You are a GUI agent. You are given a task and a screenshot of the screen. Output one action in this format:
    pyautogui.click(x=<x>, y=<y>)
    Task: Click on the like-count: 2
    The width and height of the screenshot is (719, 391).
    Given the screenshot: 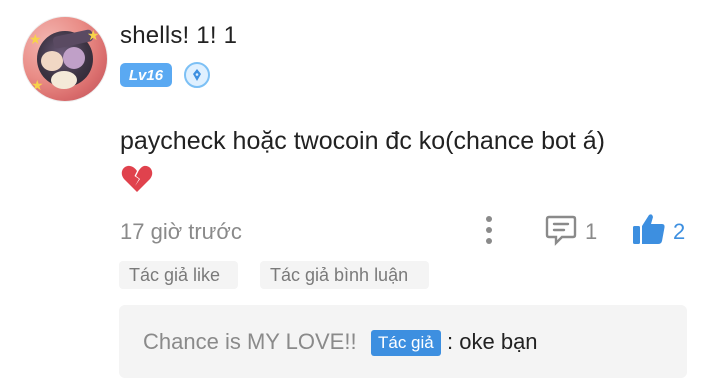 What is the action you would take?
    pyautogui.click(x=679, y=232)
    